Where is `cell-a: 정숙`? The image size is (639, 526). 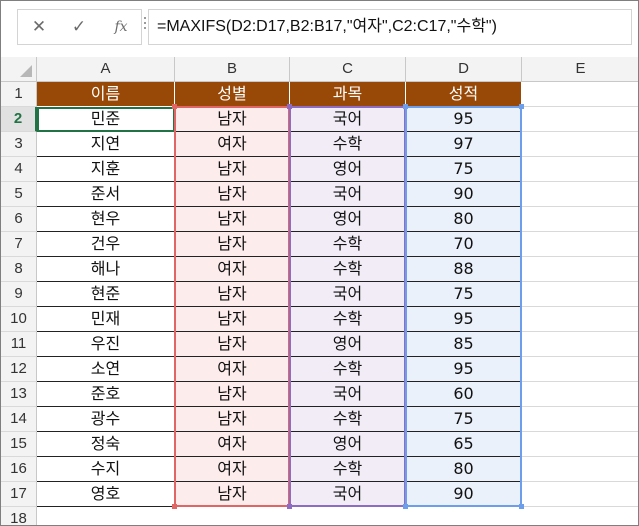 cell-a: 정숙 is located at coordinates (106, 444).